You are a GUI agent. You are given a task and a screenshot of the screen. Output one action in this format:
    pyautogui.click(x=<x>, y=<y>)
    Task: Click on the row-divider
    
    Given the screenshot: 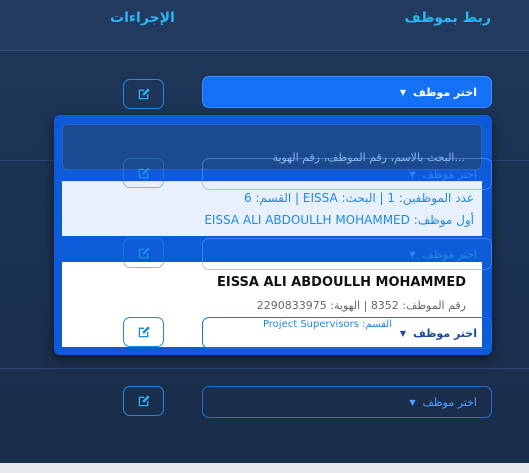 What is the action you would take?
    pyautogui.click(x=264, y=368)
    